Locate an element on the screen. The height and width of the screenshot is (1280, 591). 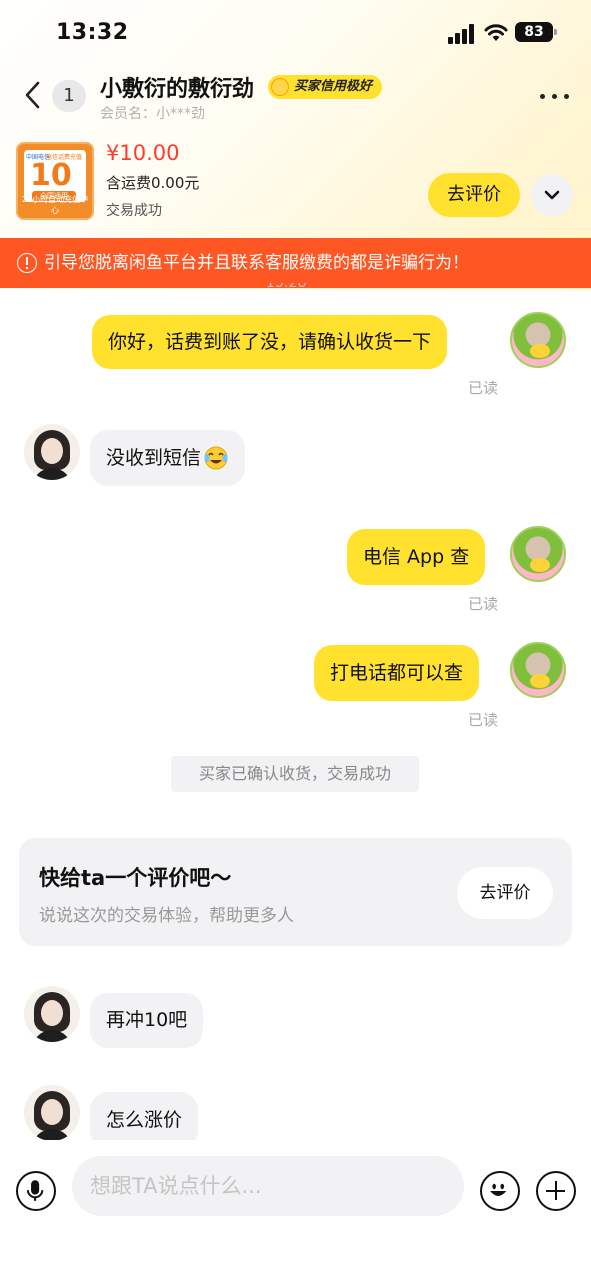
review-button: 去评价 is located at coordinates (474, 195).